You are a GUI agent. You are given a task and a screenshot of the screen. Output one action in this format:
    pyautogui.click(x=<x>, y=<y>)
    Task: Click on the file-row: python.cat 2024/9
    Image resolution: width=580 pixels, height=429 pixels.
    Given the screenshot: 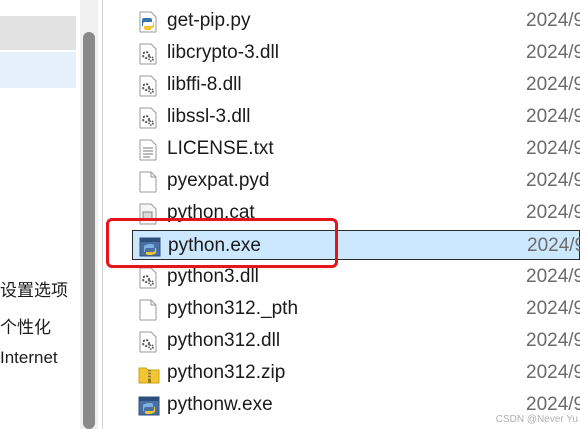 What is the action you would take?
    pyautogui.click(x=356, y=213)
    